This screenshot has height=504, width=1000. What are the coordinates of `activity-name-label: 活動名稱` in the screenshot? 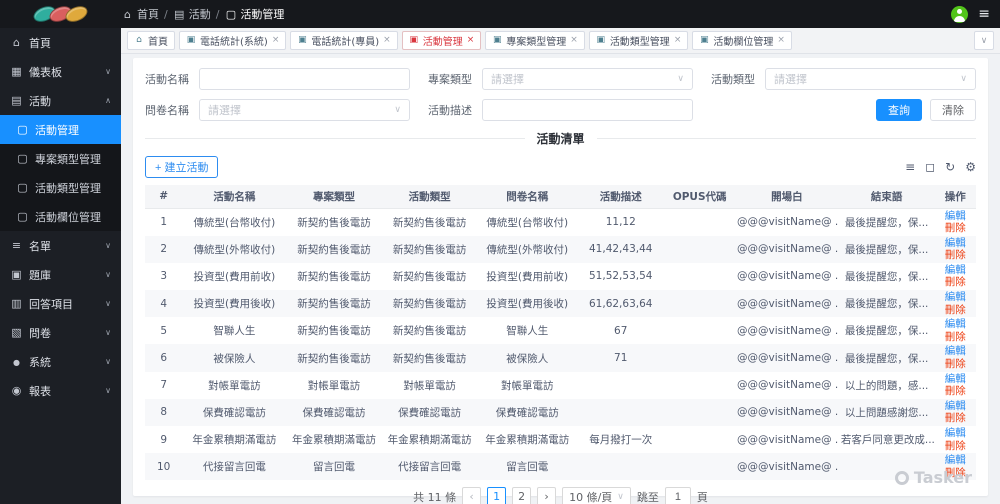 It's located at (167, 79).